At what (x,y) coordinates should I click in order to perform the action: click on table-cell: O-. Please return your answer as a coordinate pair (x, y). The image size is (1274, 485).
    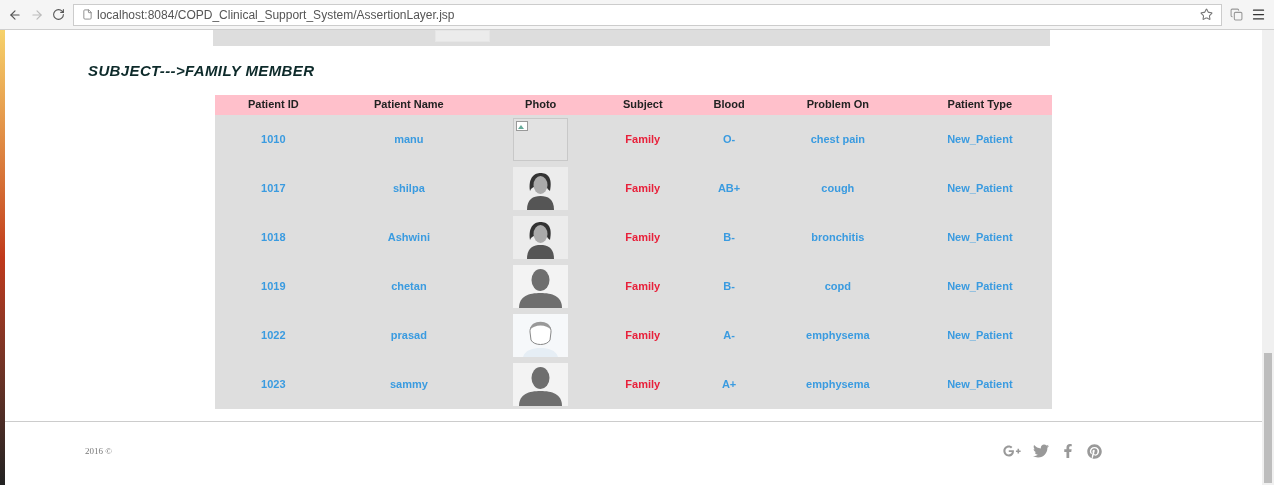
    Looking at the image, I should click on (729, 139).